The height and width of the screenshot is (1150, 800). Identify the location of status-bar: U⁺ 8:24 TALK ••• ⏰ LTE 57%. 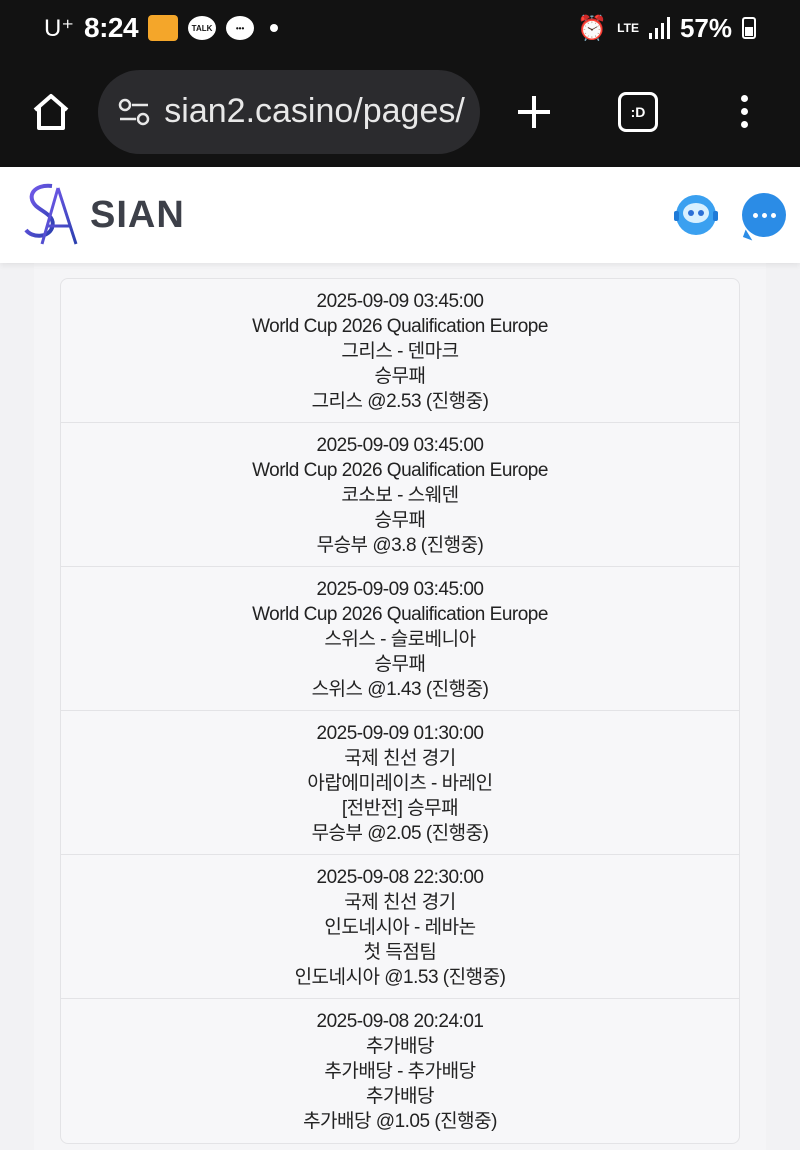
(400, 28).